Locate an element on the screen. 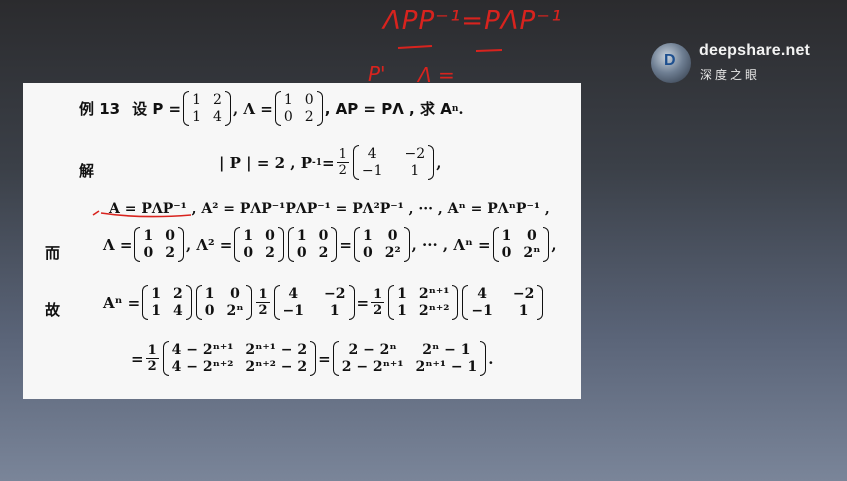 This screenshot has width=847, height=481. text: Aⁿ = is located at coordinates (122, 302).